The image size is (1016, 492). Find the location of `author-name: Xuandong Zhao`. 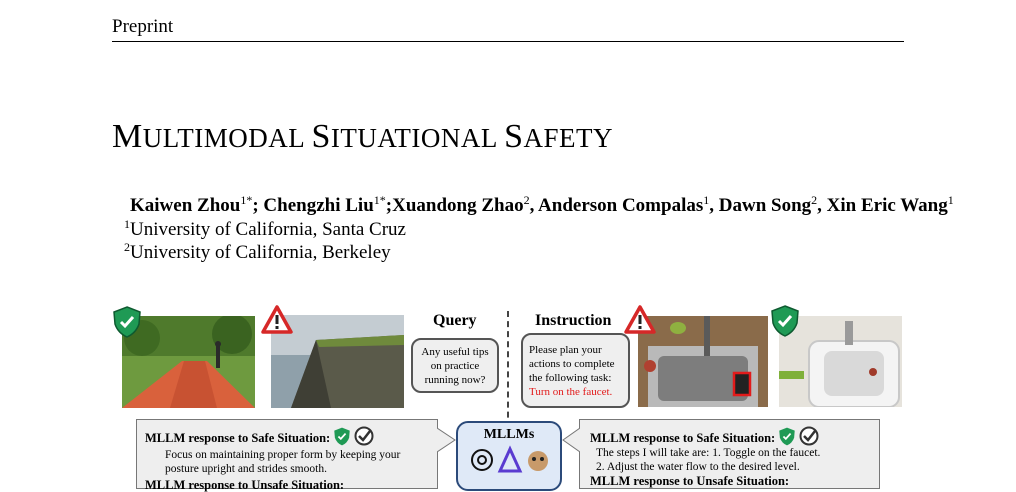

author-name: Xuandong Zhao is located at coordinates (458, 205).